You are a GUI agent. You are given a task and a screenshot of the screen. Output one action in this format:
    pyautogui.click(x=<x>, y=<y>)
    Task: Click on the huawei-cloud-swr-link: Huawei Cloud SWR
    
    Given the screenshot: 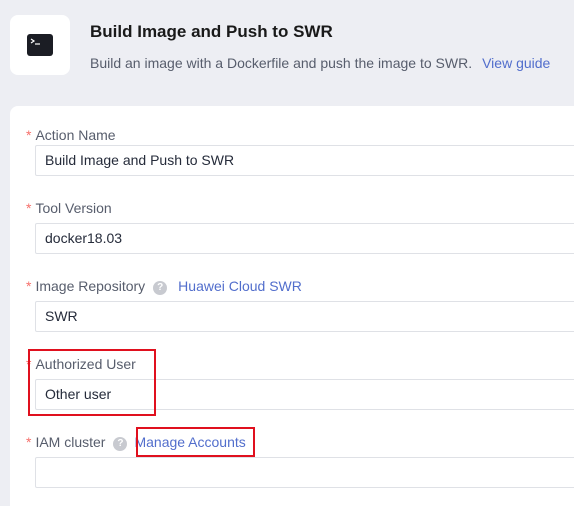 What is the action you would take?
    pyautogui.click(x=240, y=286)
    